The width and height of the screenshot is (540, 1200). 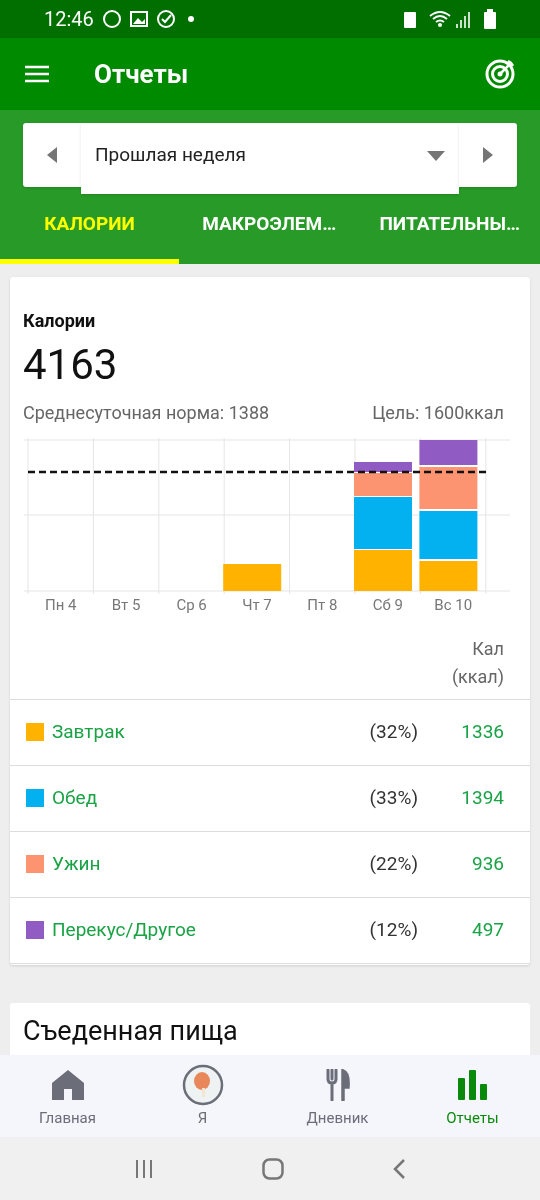 I want to click on meal-percent: (12%), so click(x=393, y=929).